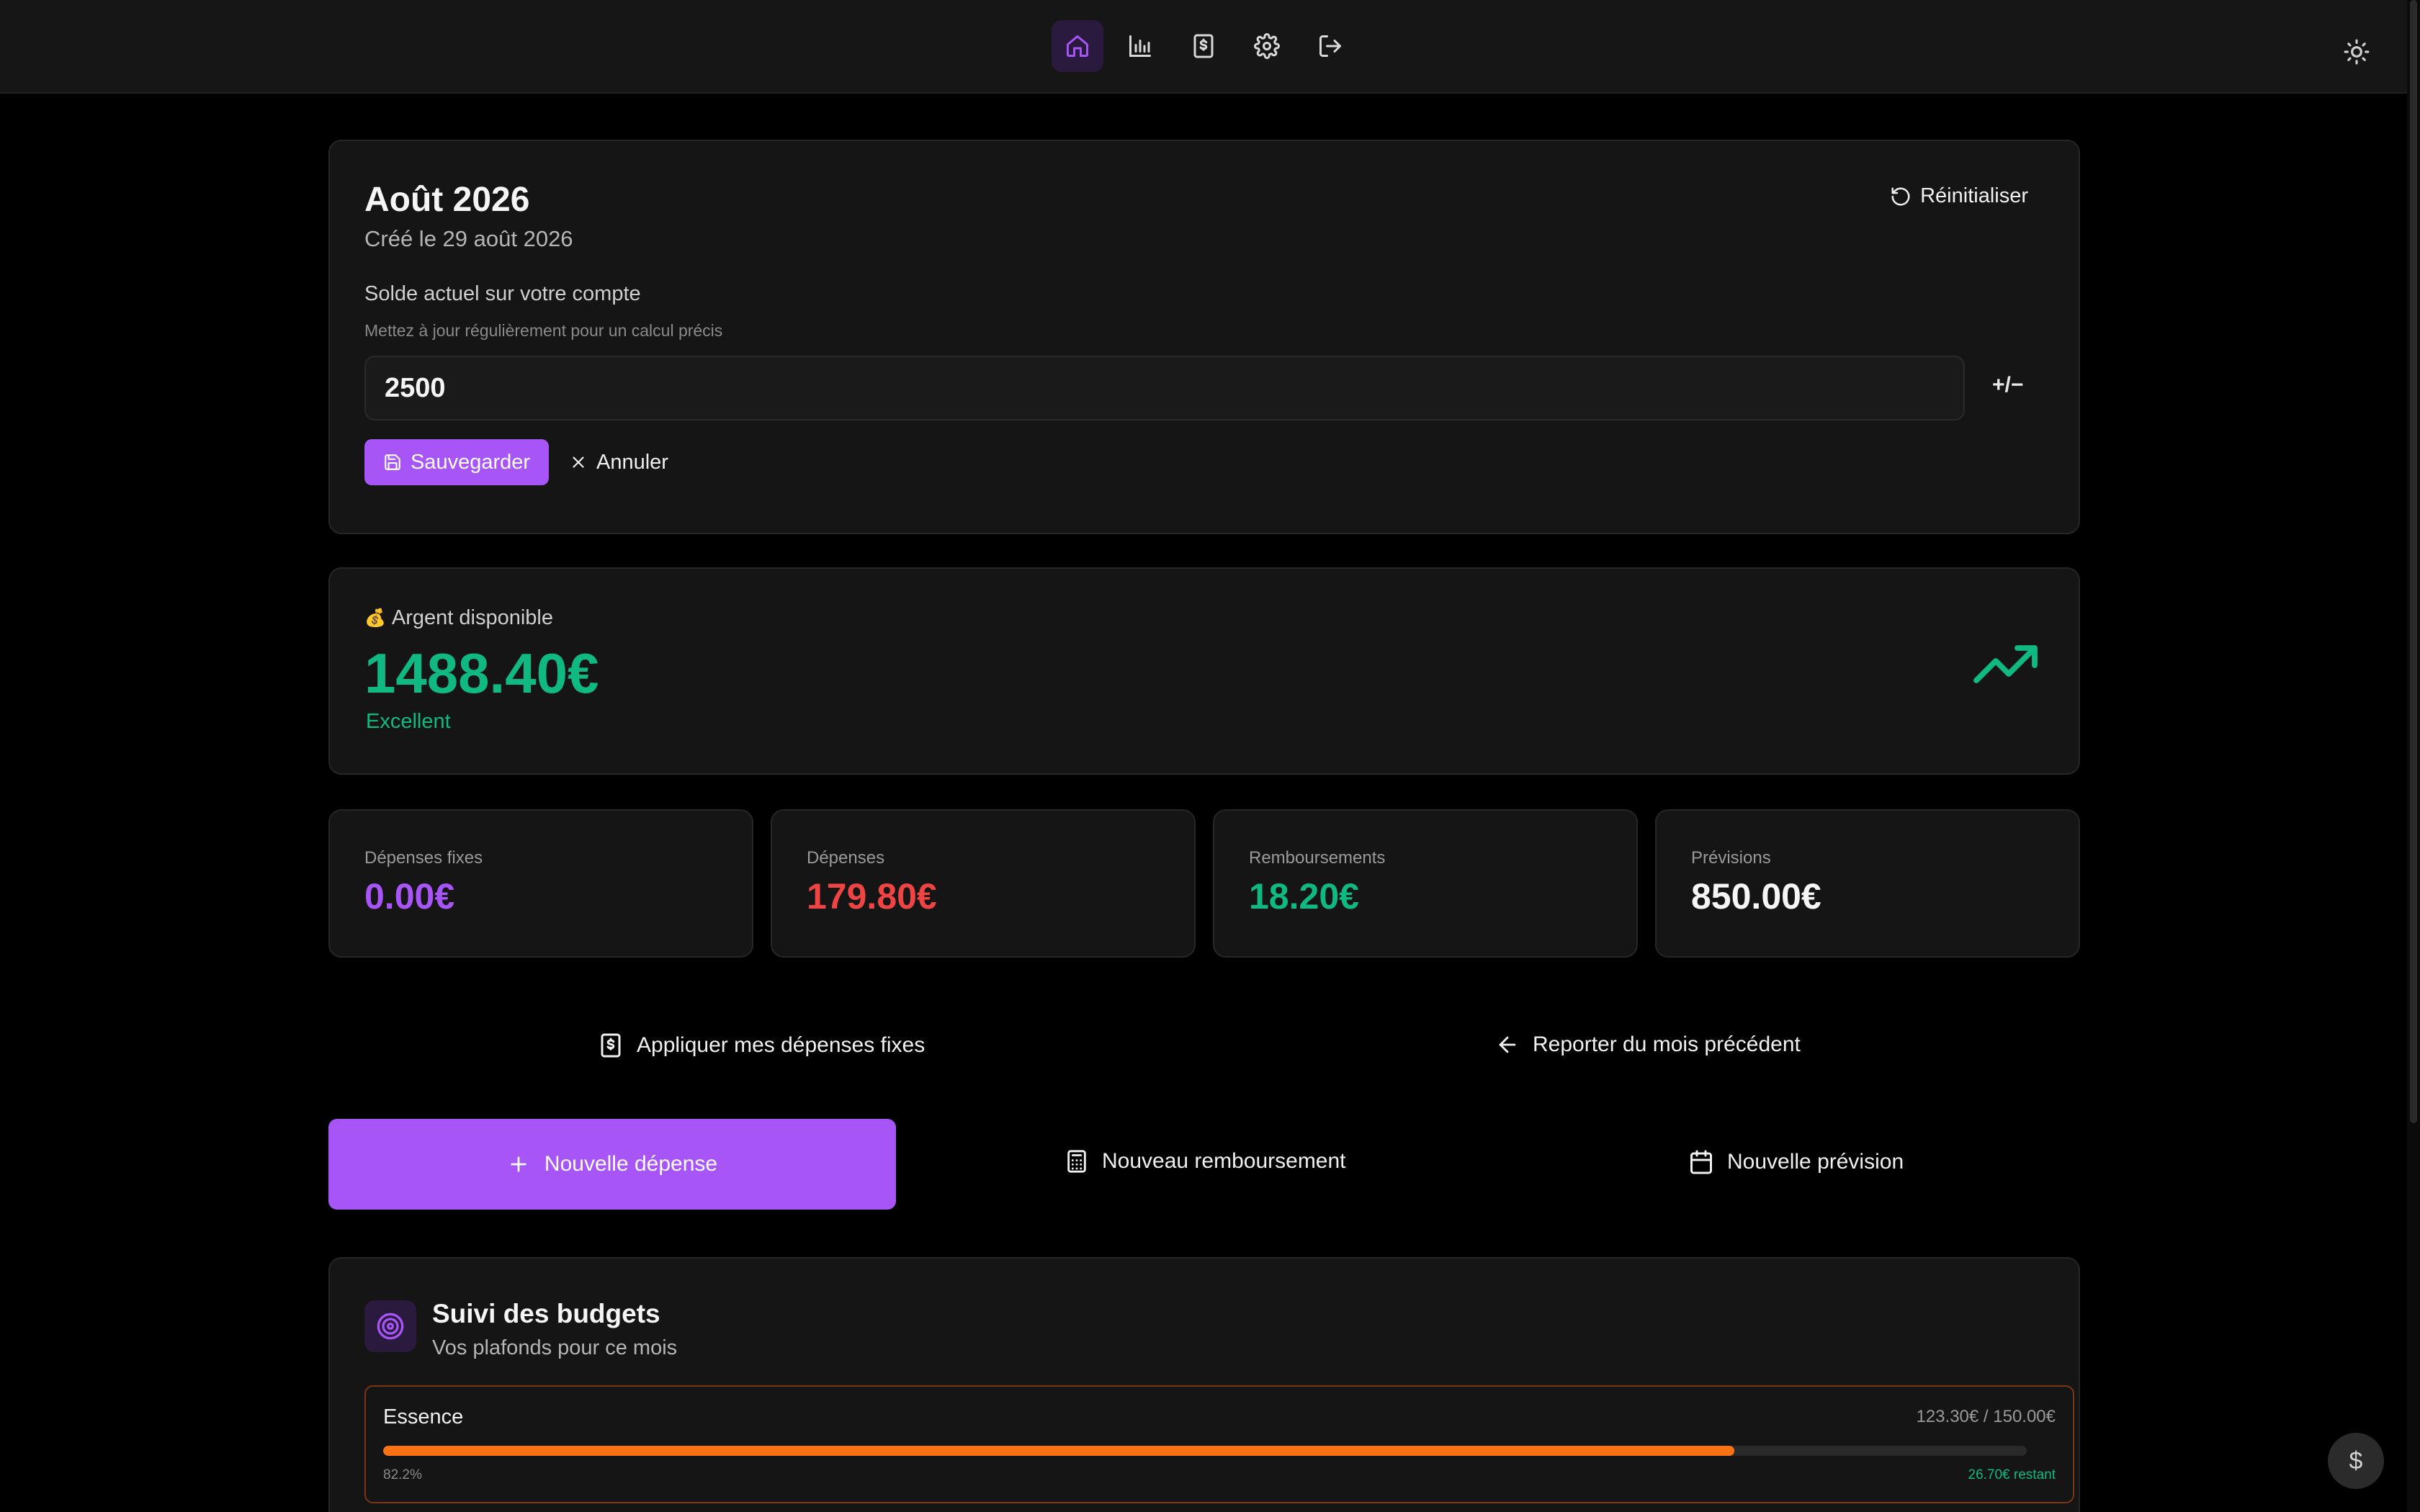 The width and height of the screenshot is (2420, 1512). Describe the element at coordinates (470, 462) in the screenshot. I see `save-label: Sauvegarder` at that location.